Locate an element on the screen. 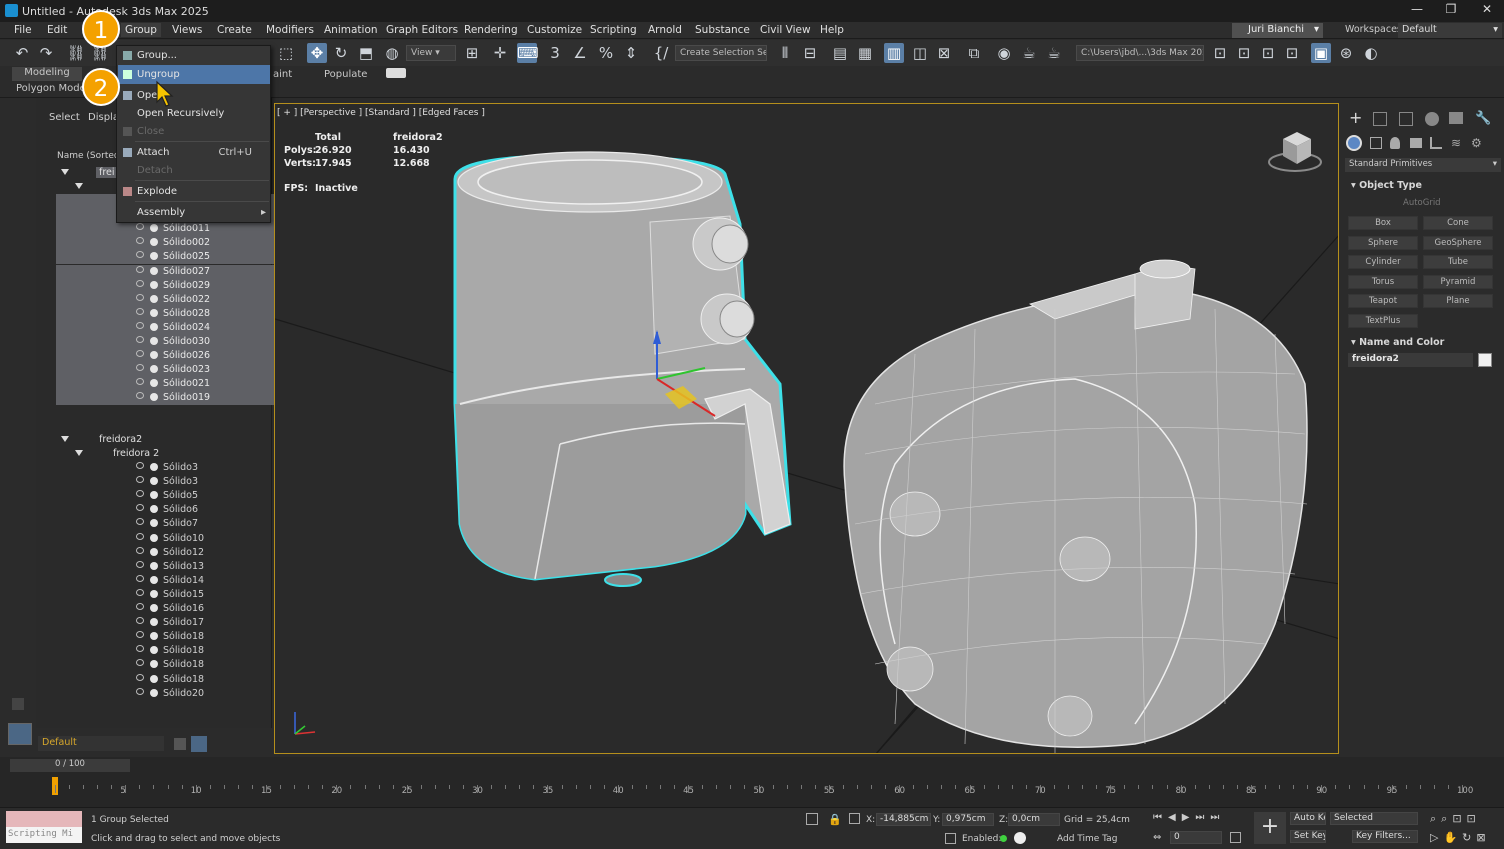  set-key-icon: + is located at coordinates (1270, 828).